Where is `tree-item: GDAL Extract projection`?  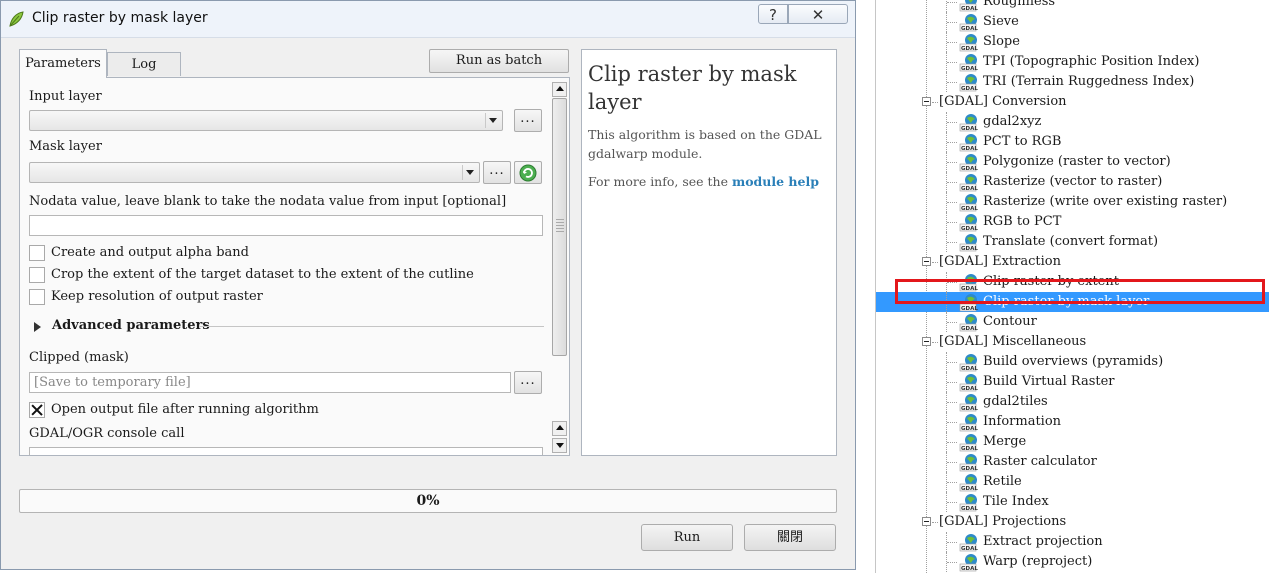
tree-item: GDAL Extract projection is located at coordinates (1072, 542).